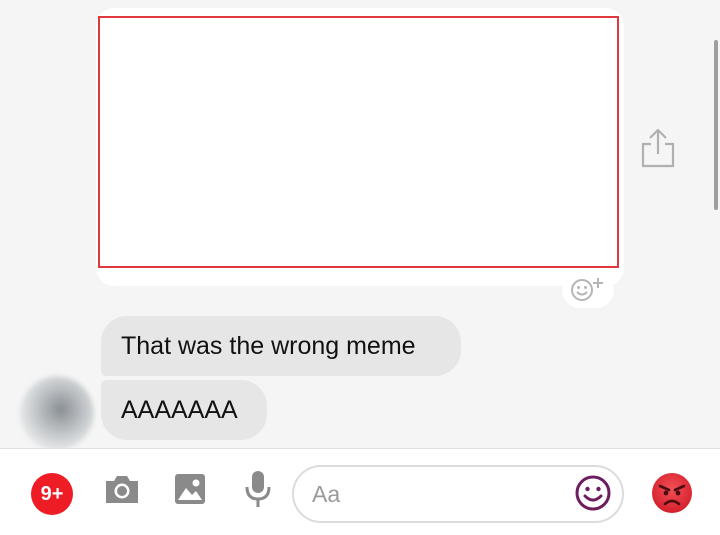 This screenshot has height=535, width=720. What do you see at coordinates (268, 345) in the screenshot?
I see `message-text: That was the wrong meme` at bounding box center [268, 345].